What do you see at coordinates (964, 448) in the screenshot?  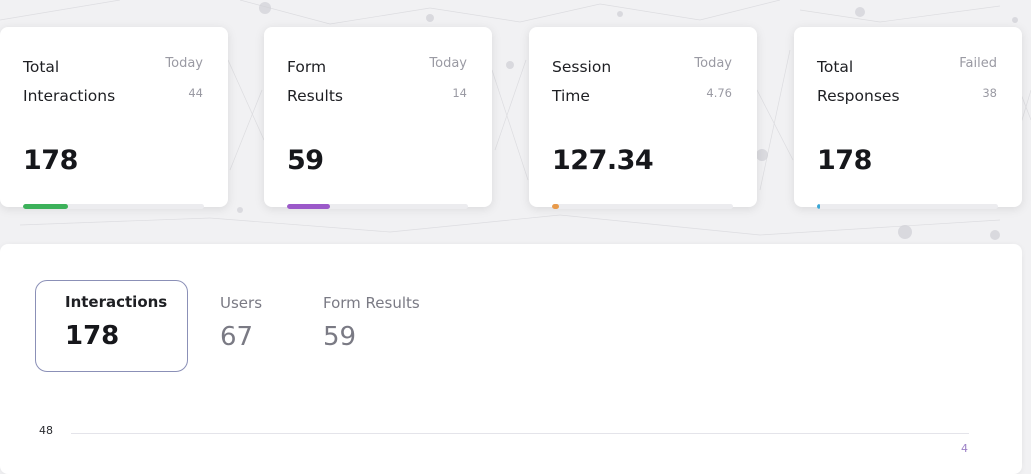 I see `data-point-label: 4` at bounding box center [964, 448].